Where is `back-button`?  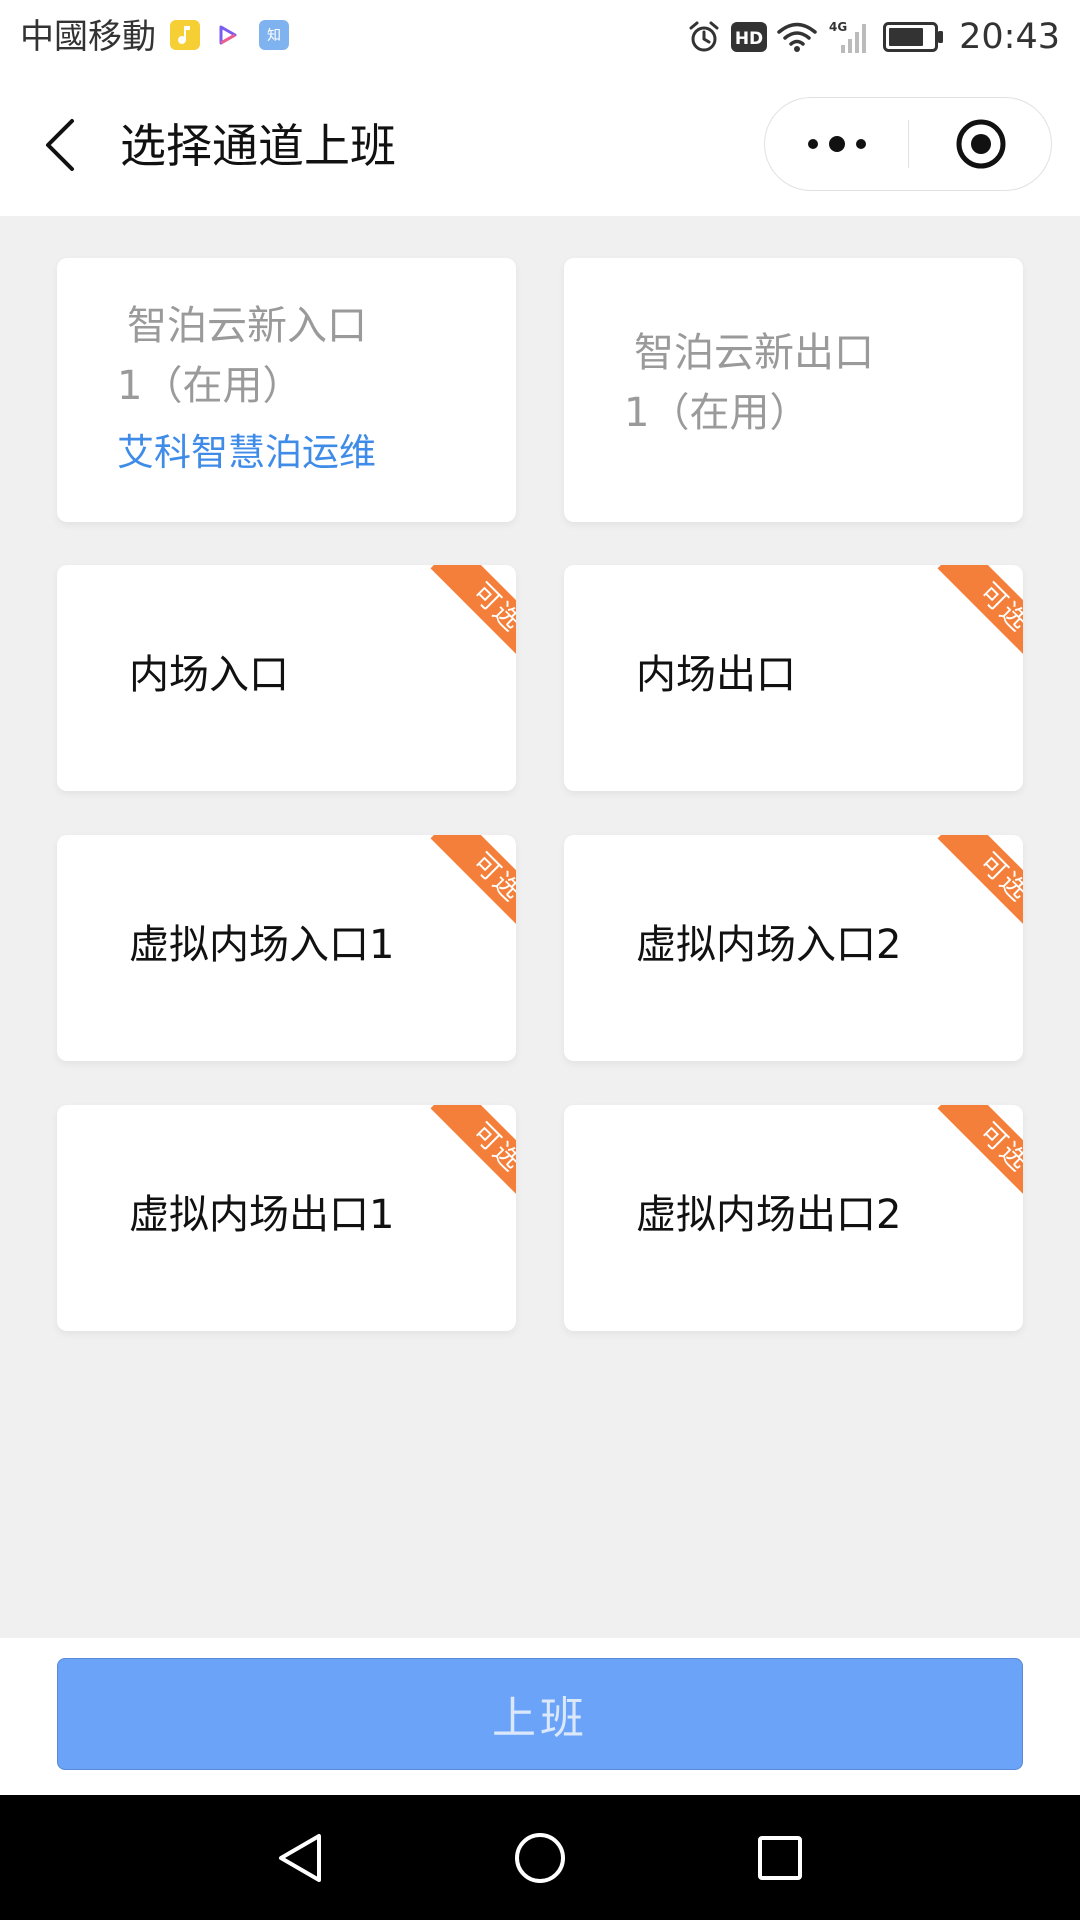
back-button is located at coordinates (60, 145).